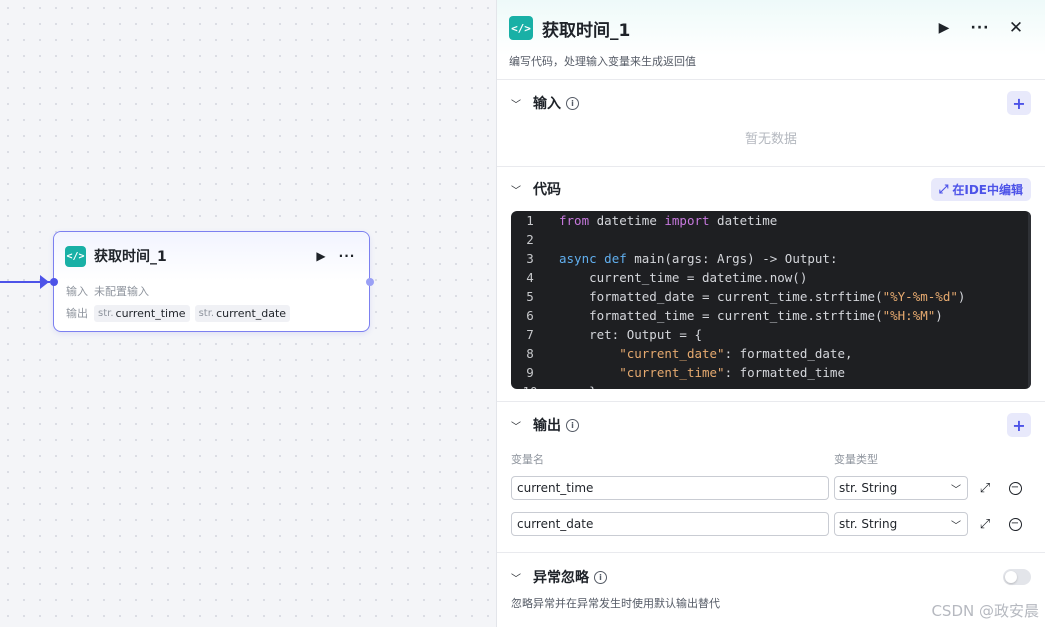 The height and width of the screenshot is (627, 1045). I want to click on code-section-title: 代码, so click(547, 190).